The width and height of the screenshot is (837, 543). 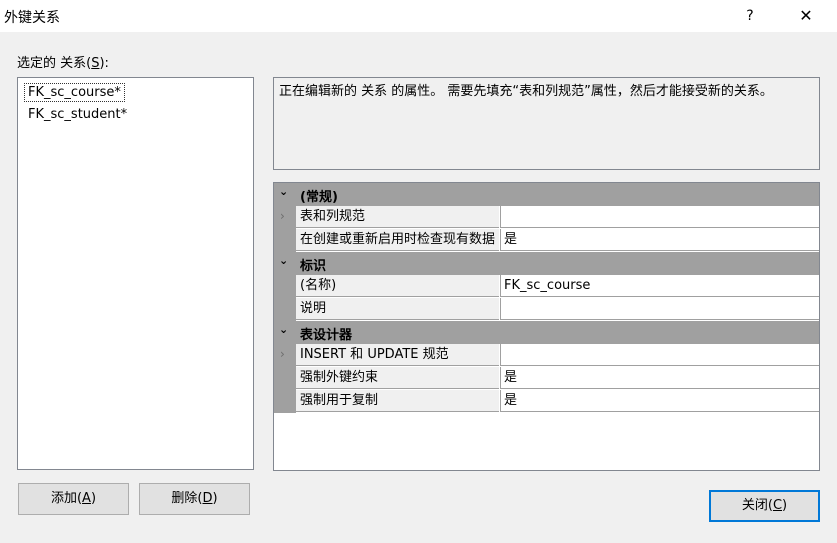 What do you see at coordinates (546, 263) in the screenshot?
I see `category-identity: ⌄ 标识` at bounding box center [546, 263].